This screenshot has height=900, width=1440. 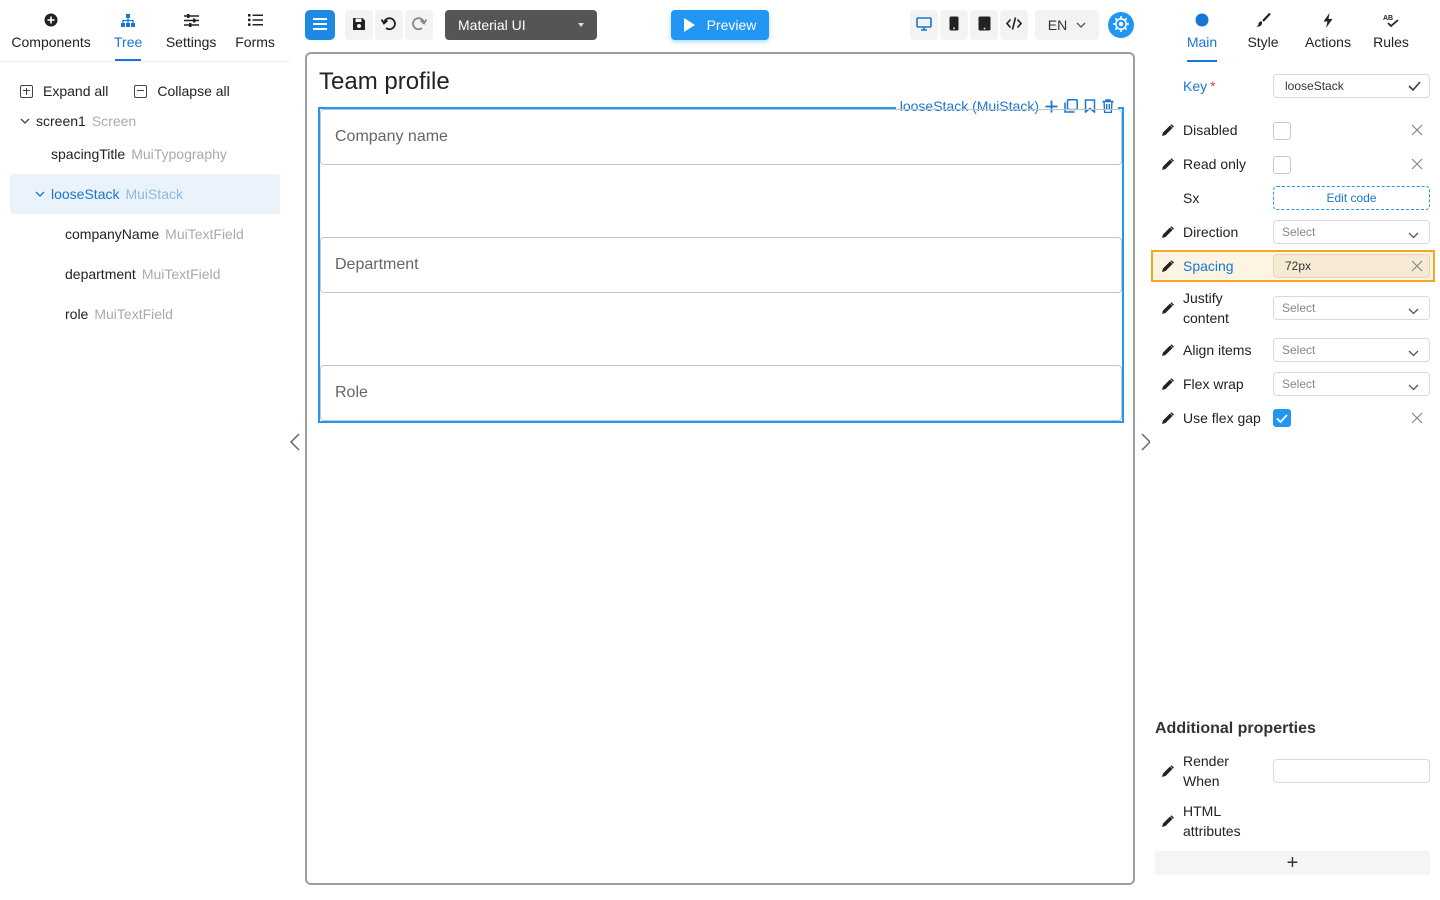 I want to click on brush-icon, so click(x=1263, y=20).